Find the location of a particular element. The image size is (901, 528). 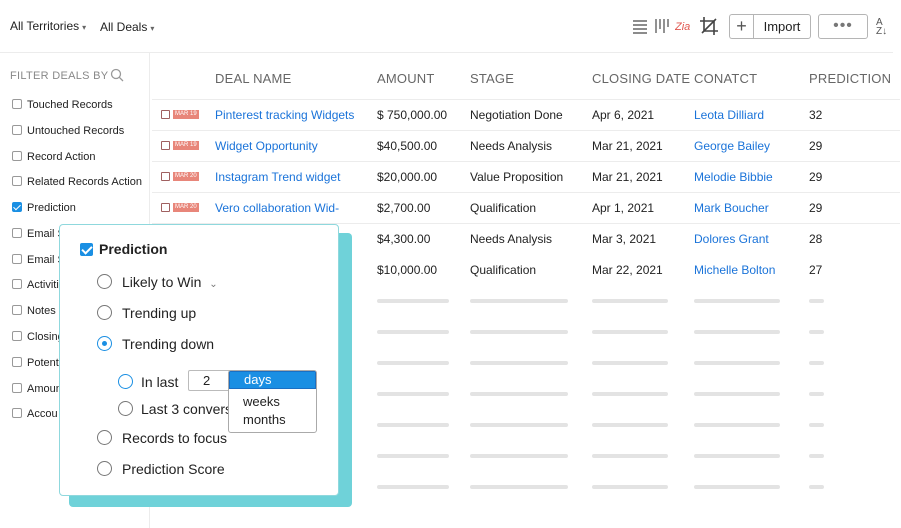

filter-item-touched-records: Touched Records is located at coordinates (62, 106).